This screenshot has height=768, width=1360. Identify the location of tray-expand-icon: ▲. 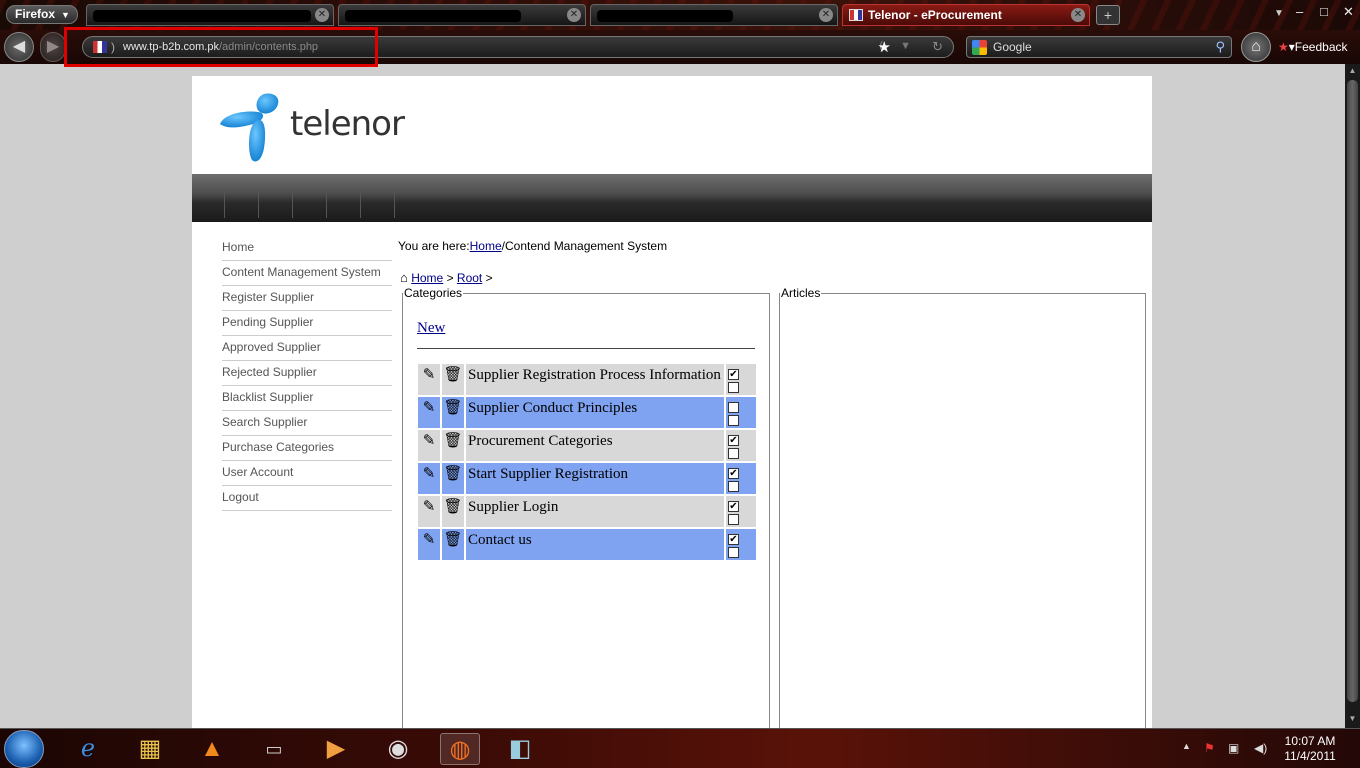
(1186, 746).